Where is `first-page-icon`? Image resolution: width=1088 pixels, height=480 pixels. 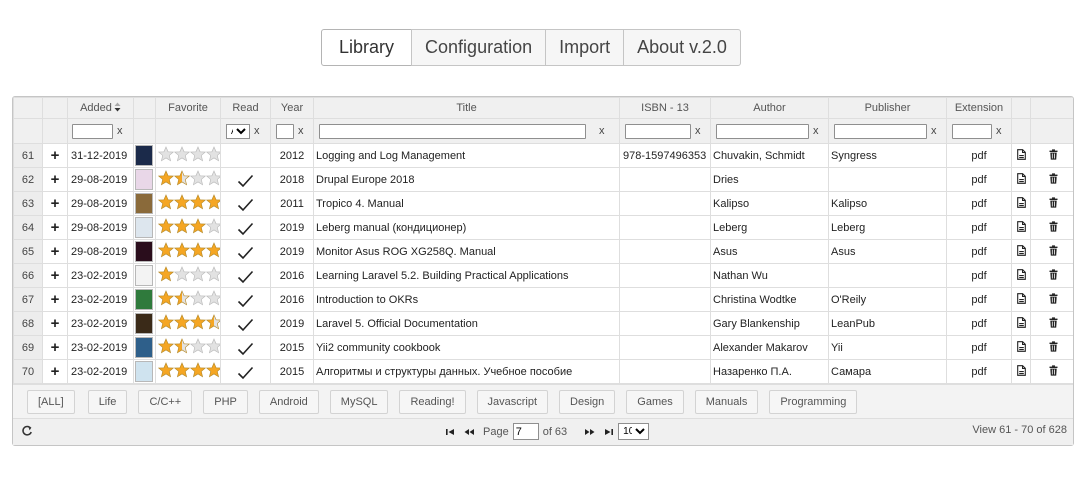 first-page-icon is located at coordinates (450, 432).